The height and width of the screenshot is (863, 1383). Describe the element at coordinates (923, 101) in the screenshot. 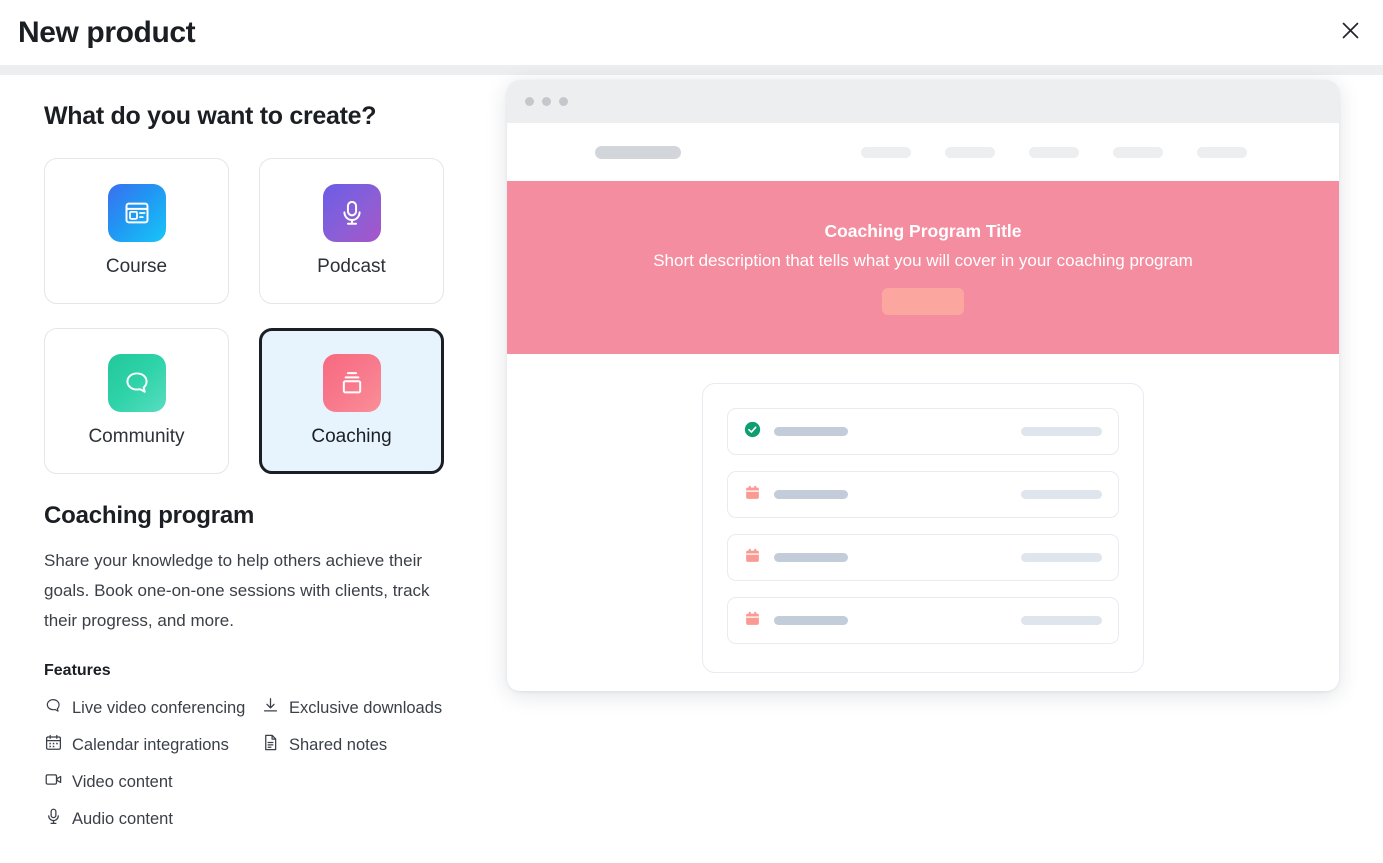

I see `browser-chrome-bar` at that location.